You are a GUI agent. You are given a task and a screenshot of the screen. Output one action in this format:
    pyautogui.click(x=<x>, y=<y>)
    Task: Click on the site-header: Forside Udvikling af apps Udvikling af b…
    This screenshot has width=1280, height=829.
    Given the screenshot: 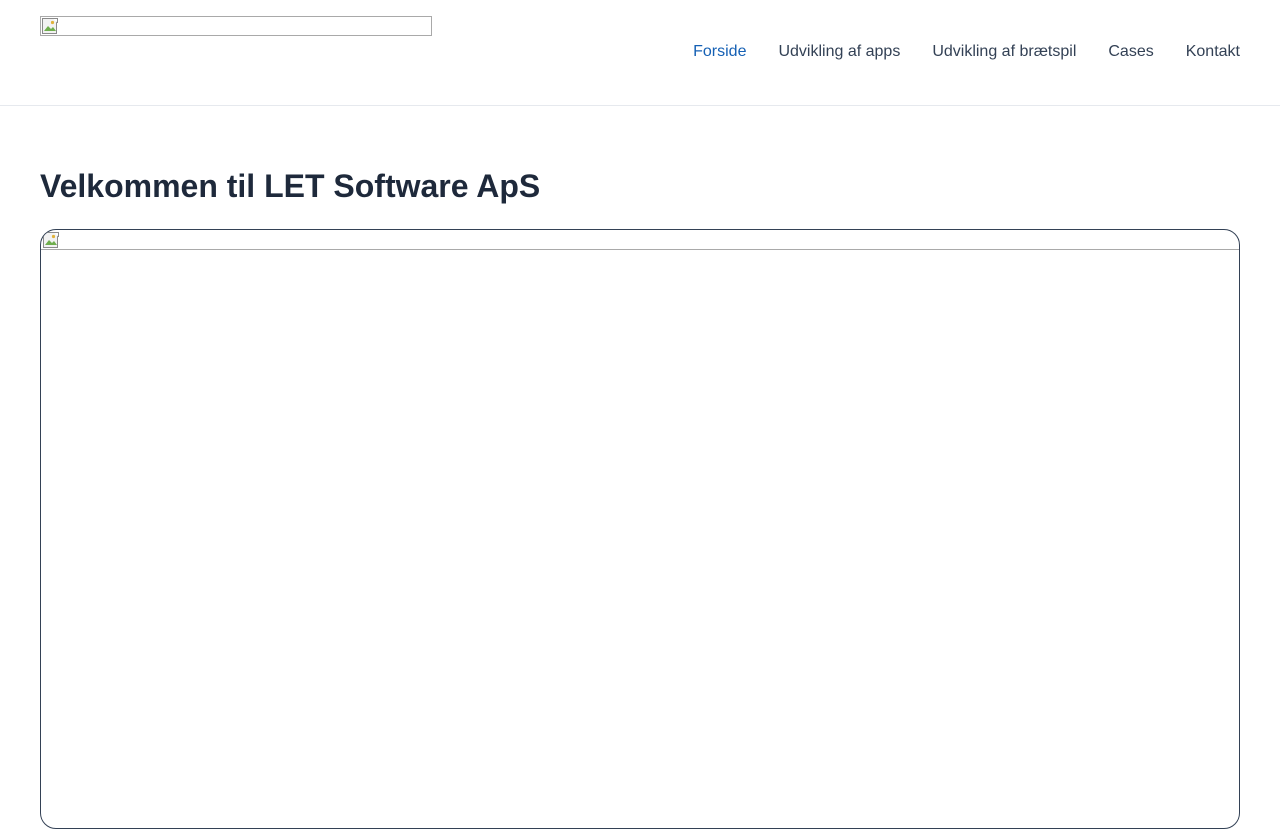 What is the action you would take?
    pyautogui.click(x=640, y=53)
    